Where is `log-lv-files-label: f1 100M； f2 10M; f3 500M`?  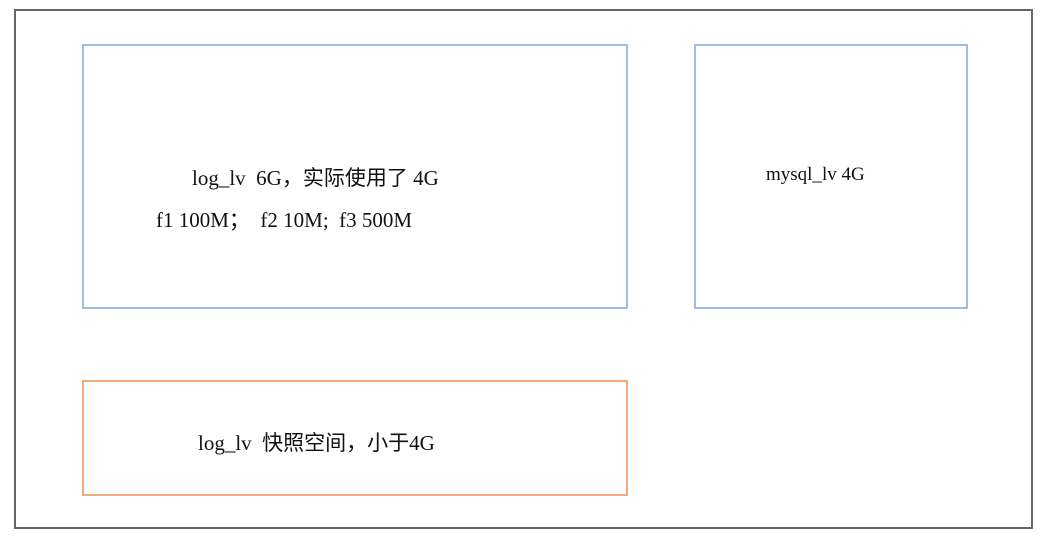 log-lv-files-label: f1 100M； f2 10M; f3 500M is located at coordinates (284, 220).